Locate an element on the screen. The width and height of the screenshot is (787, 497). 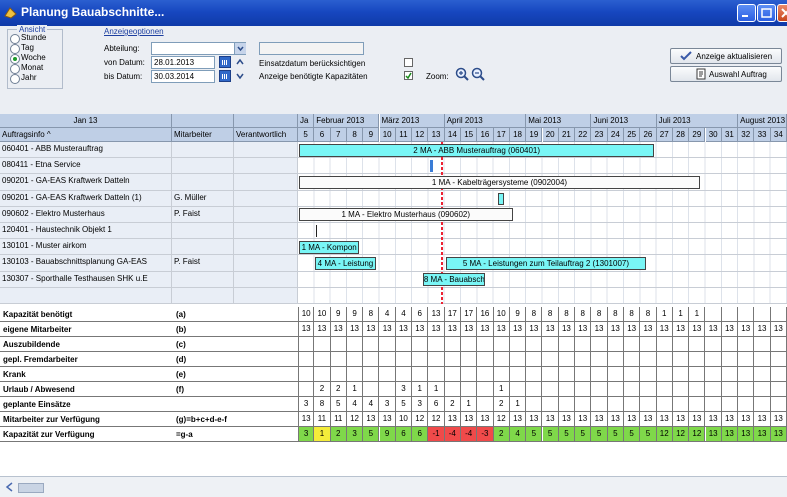
horizontal-scrollbar is located at coordinates (31, 488).